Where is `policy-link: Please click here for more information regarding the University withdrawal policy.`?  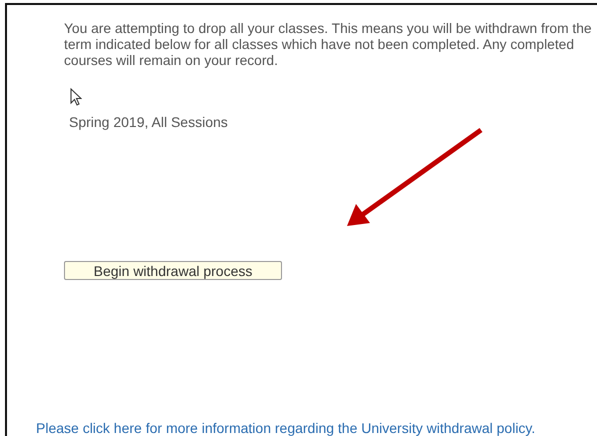
policy-link: Please click here for more information regarding the University withdrawal policy. is located at coordinates (286, 428).